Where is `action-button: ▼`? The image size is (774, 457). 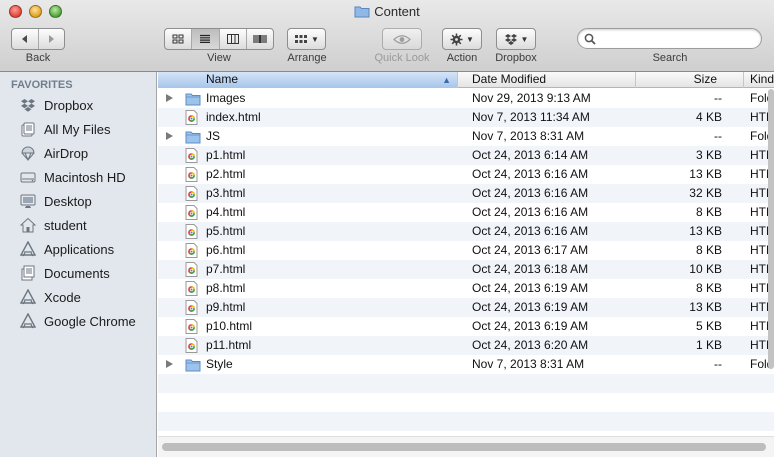
action-button: ▼ is located at coordinates (462, 39).